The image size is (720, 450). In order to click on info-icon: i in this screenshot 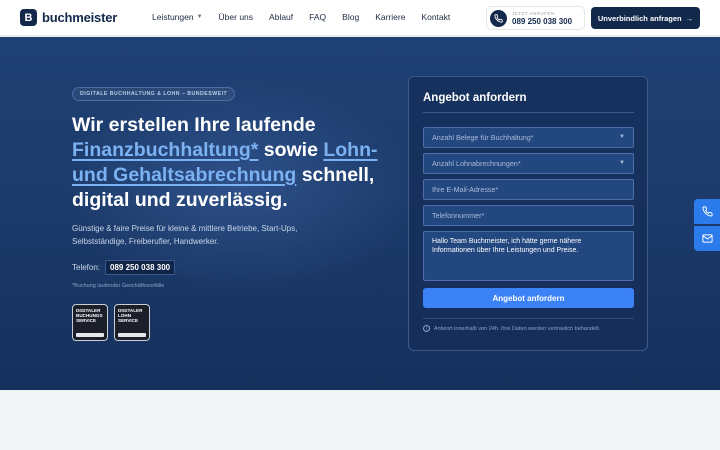, I will do `click(426, 328)`.